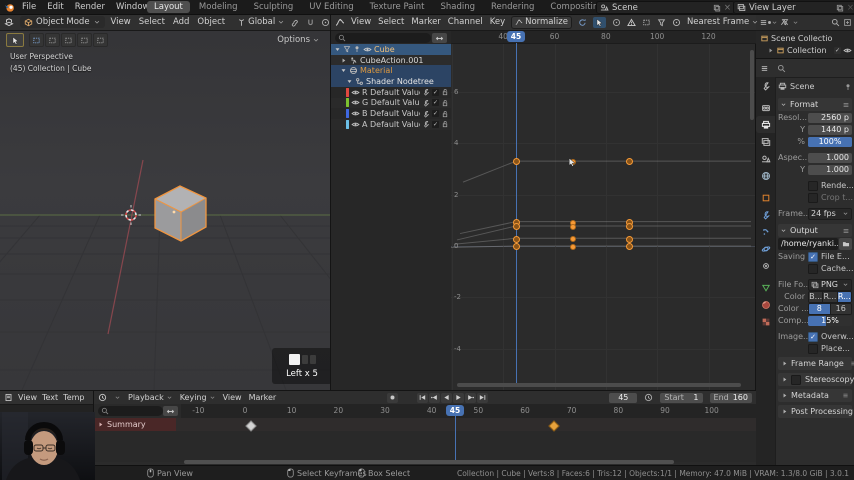  I want to click on doc-icon, so click(8, 397).